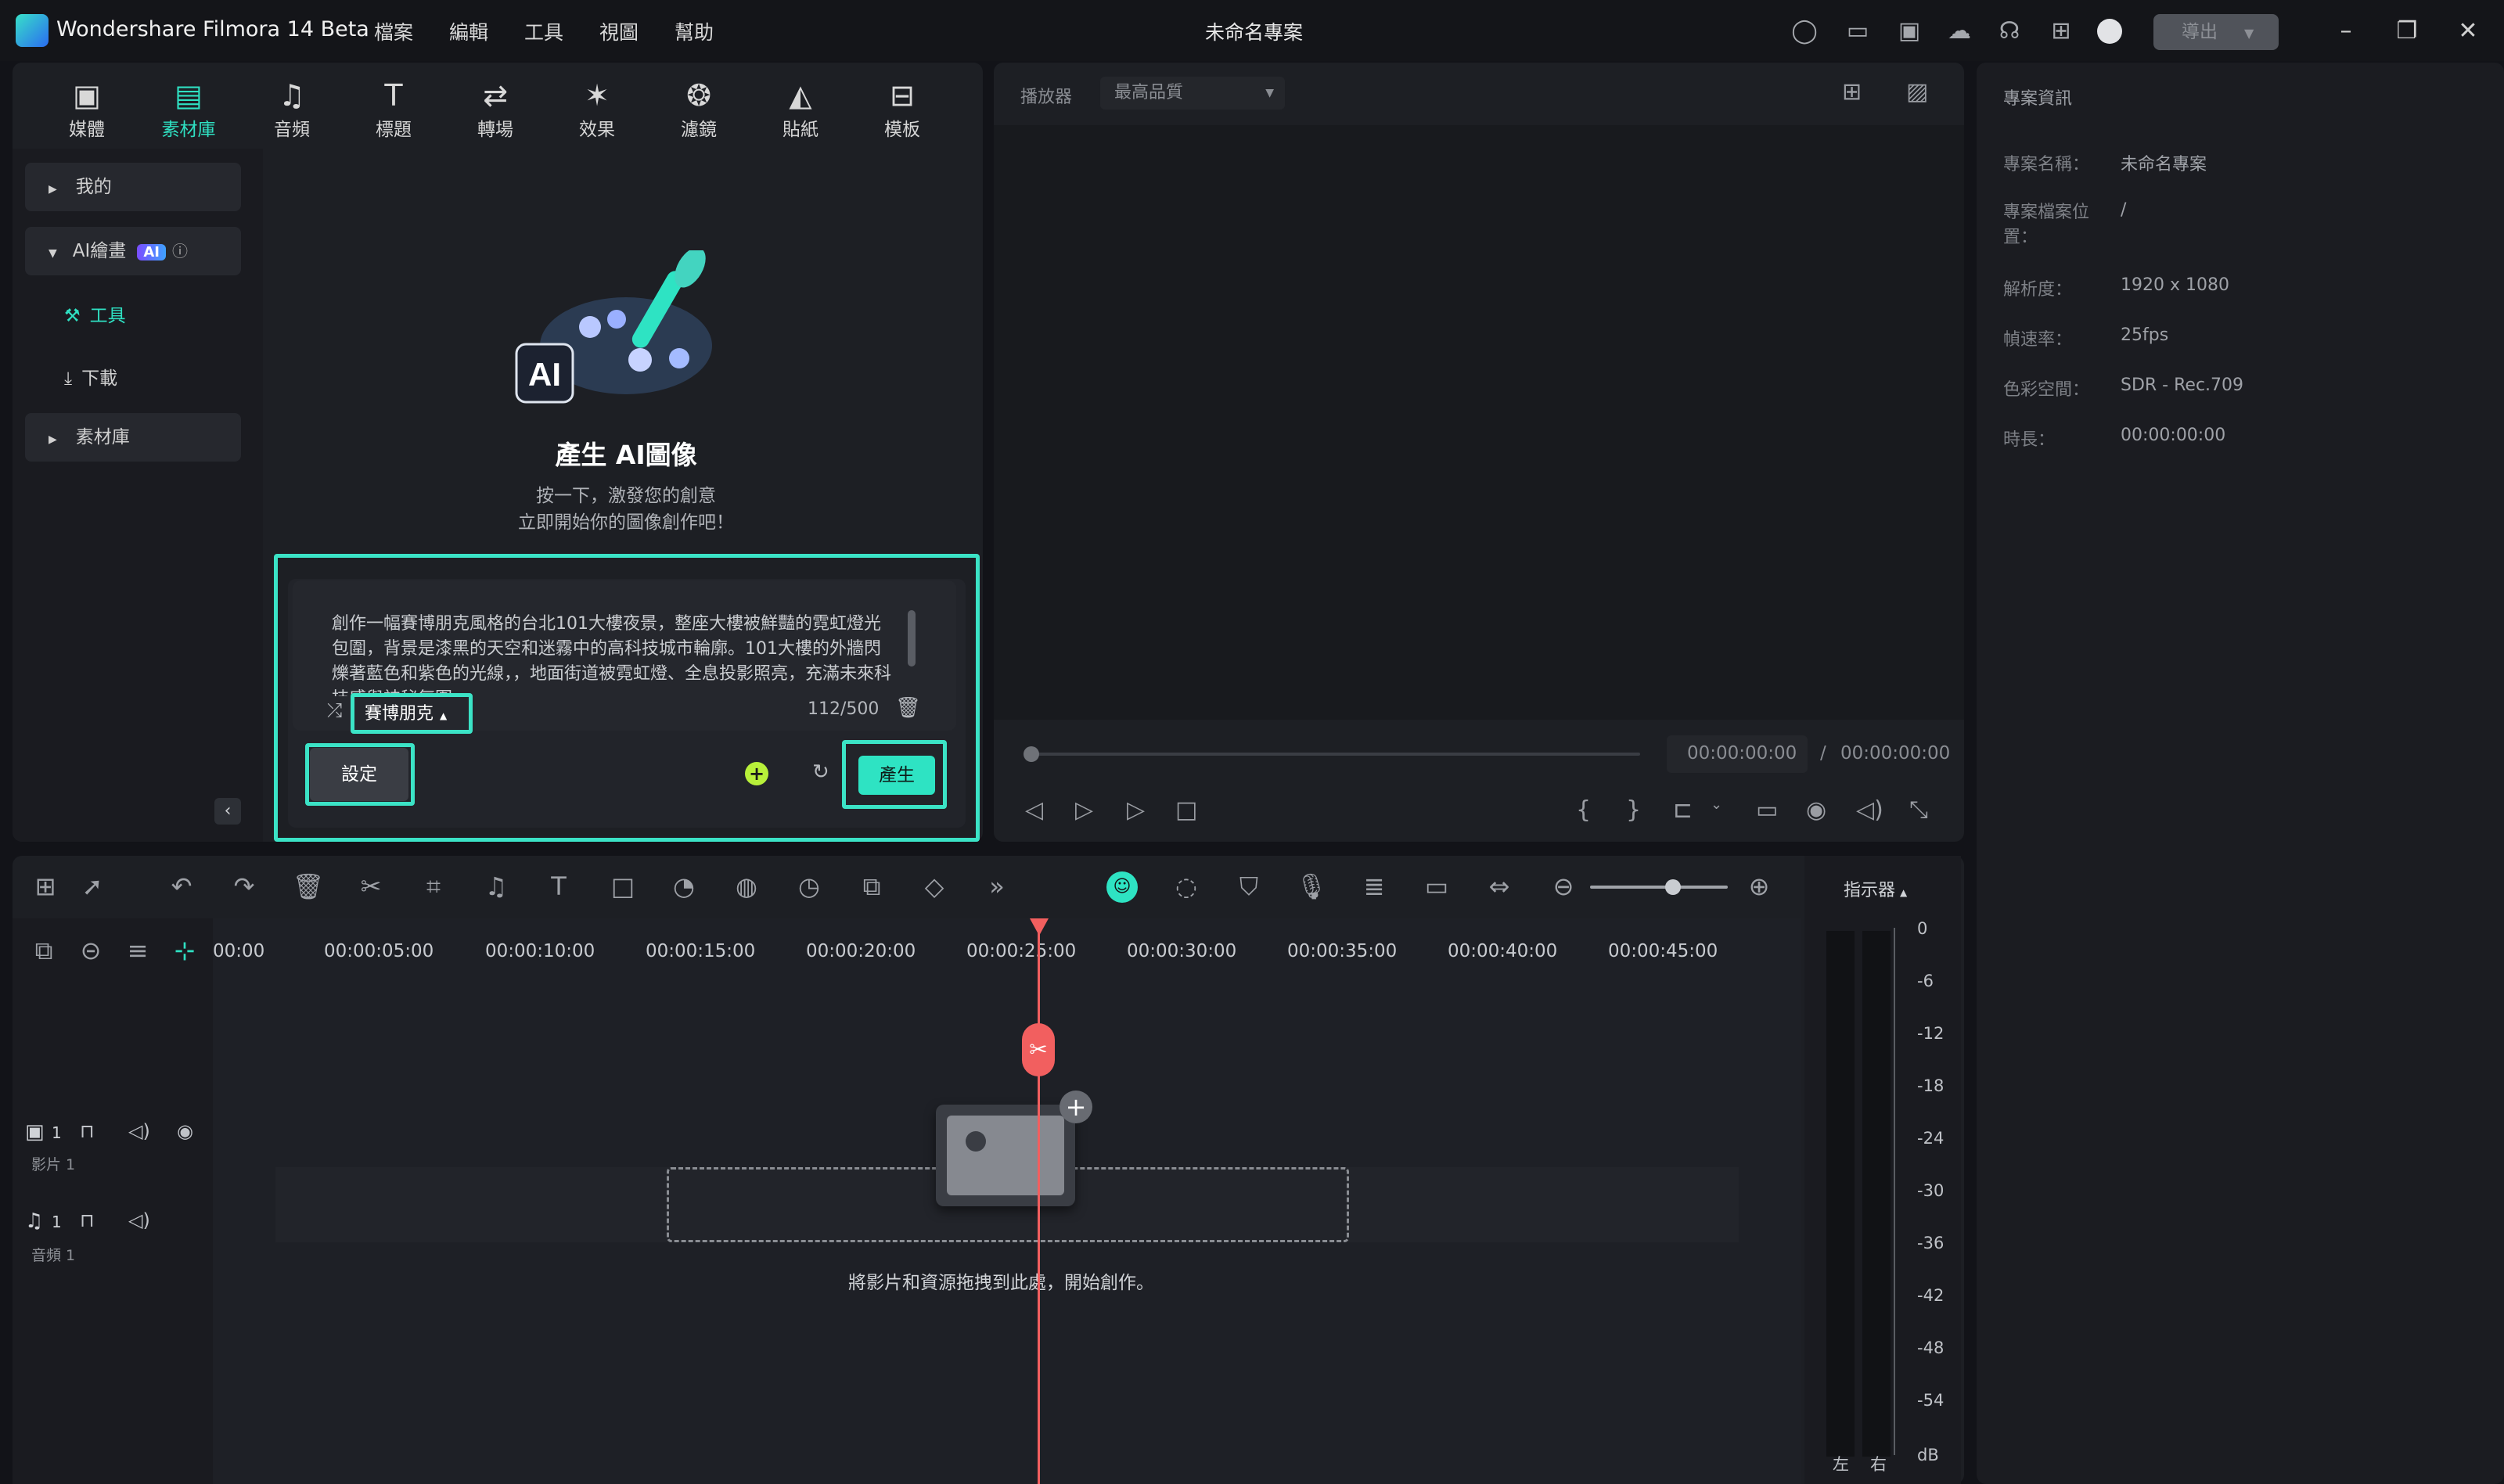 Image resolution: width=2504 pixels, height=1484 pixels. What do you see at coordinates (334, 710) in the screenshot?
I see `shuffle-icon: ⤮` at bounding box center [334, 710].